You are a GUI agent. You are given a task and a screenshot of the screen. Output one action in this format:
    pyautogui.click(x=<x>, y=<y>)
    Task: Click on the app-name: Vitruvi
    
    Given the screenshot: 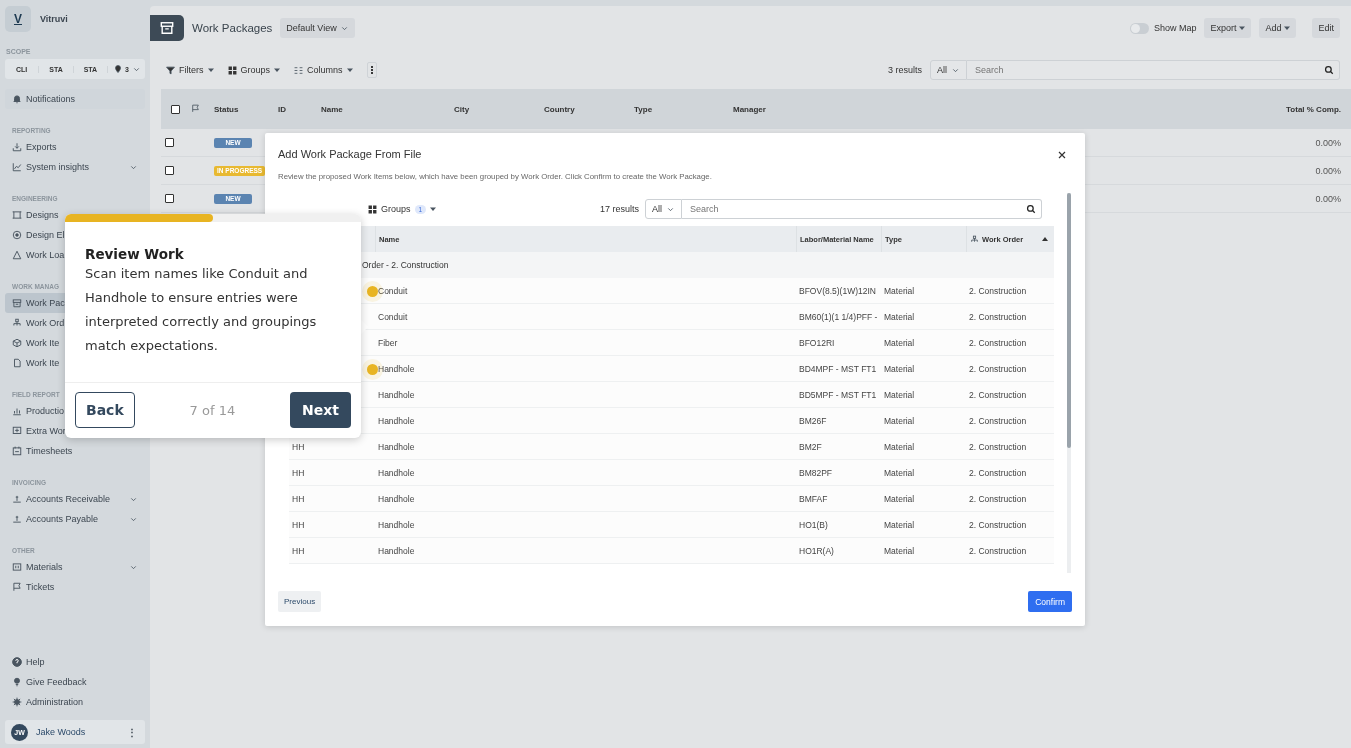 What is the action you would take?
    pyautogui.click(x=54, y=19)
    